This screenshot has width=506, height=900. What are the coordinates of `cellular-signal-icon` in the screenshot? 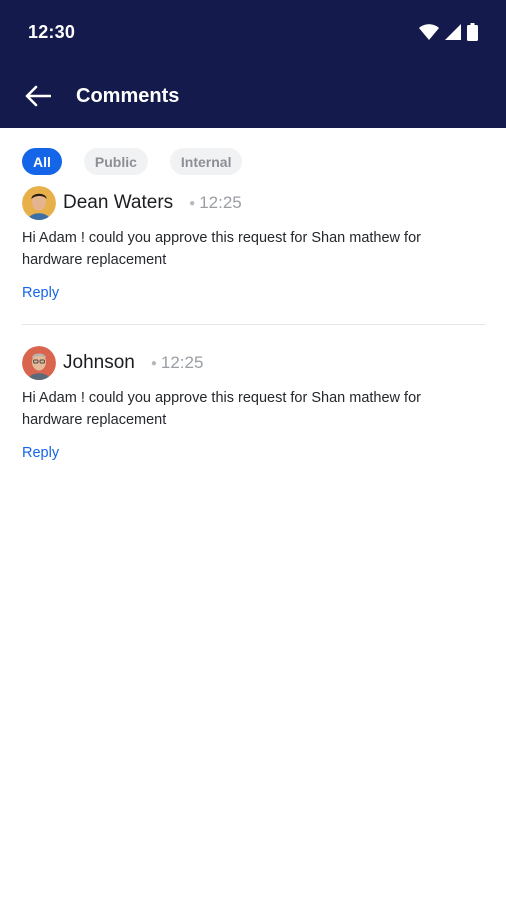 It's located at (453, 32).